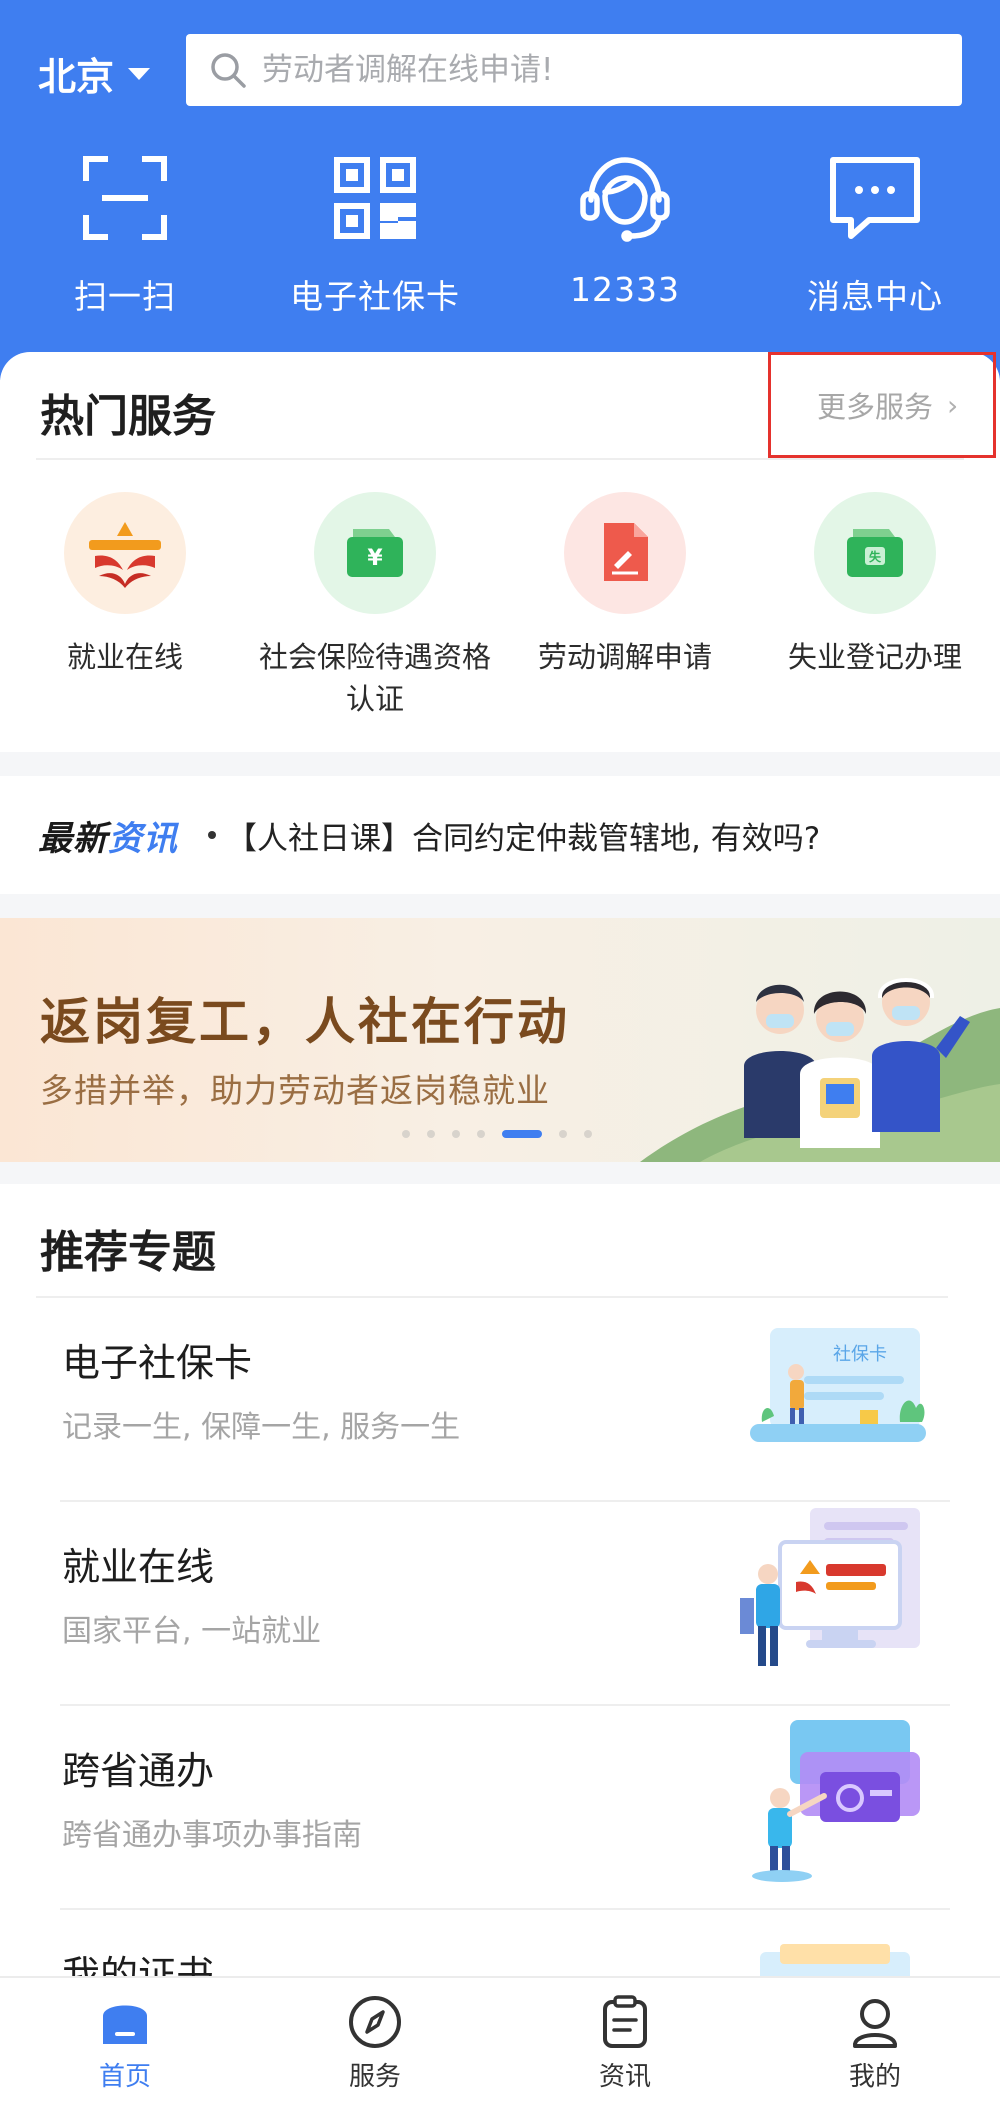 The image size is (1000, 2116). I want to click on quick-action-hotline: 12333, so click(625, 234).